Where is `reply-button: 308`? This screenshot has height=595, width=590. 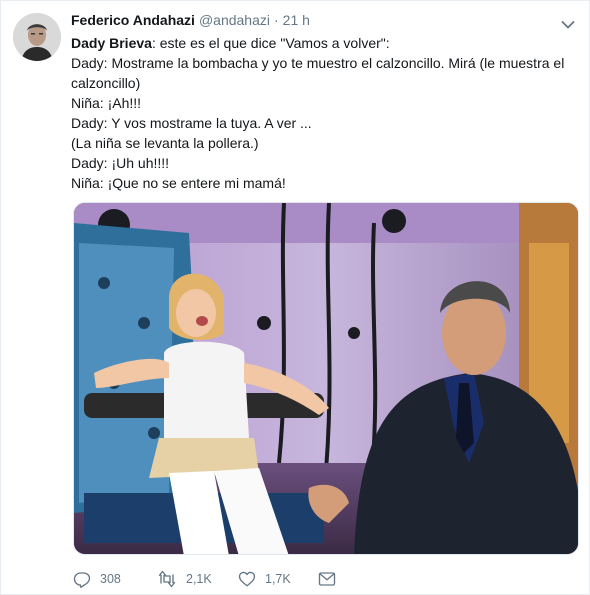 reply-button: 308 is located at coordinates (115, 579).